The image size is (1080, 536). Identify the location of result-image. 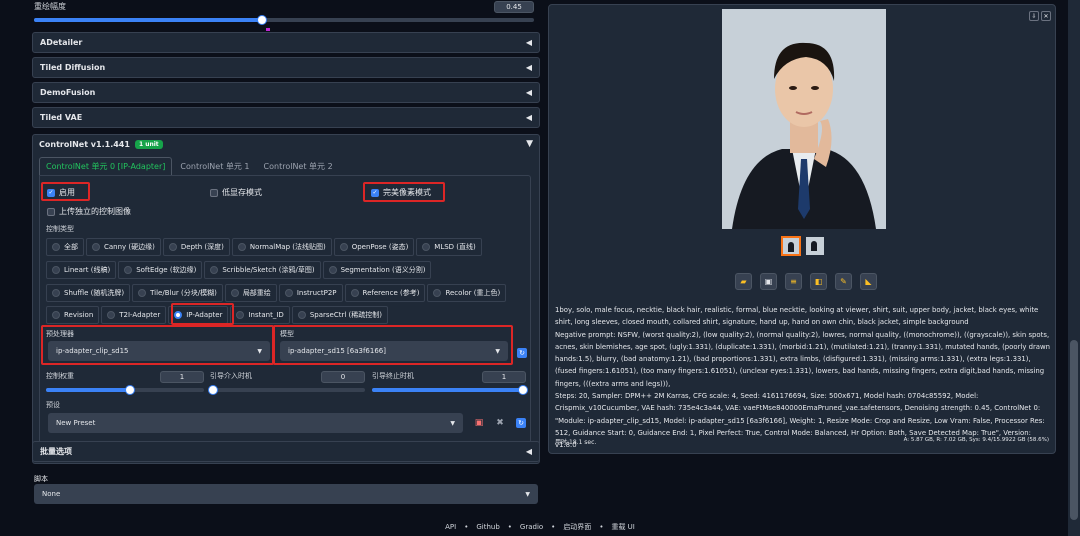
(804, 119).